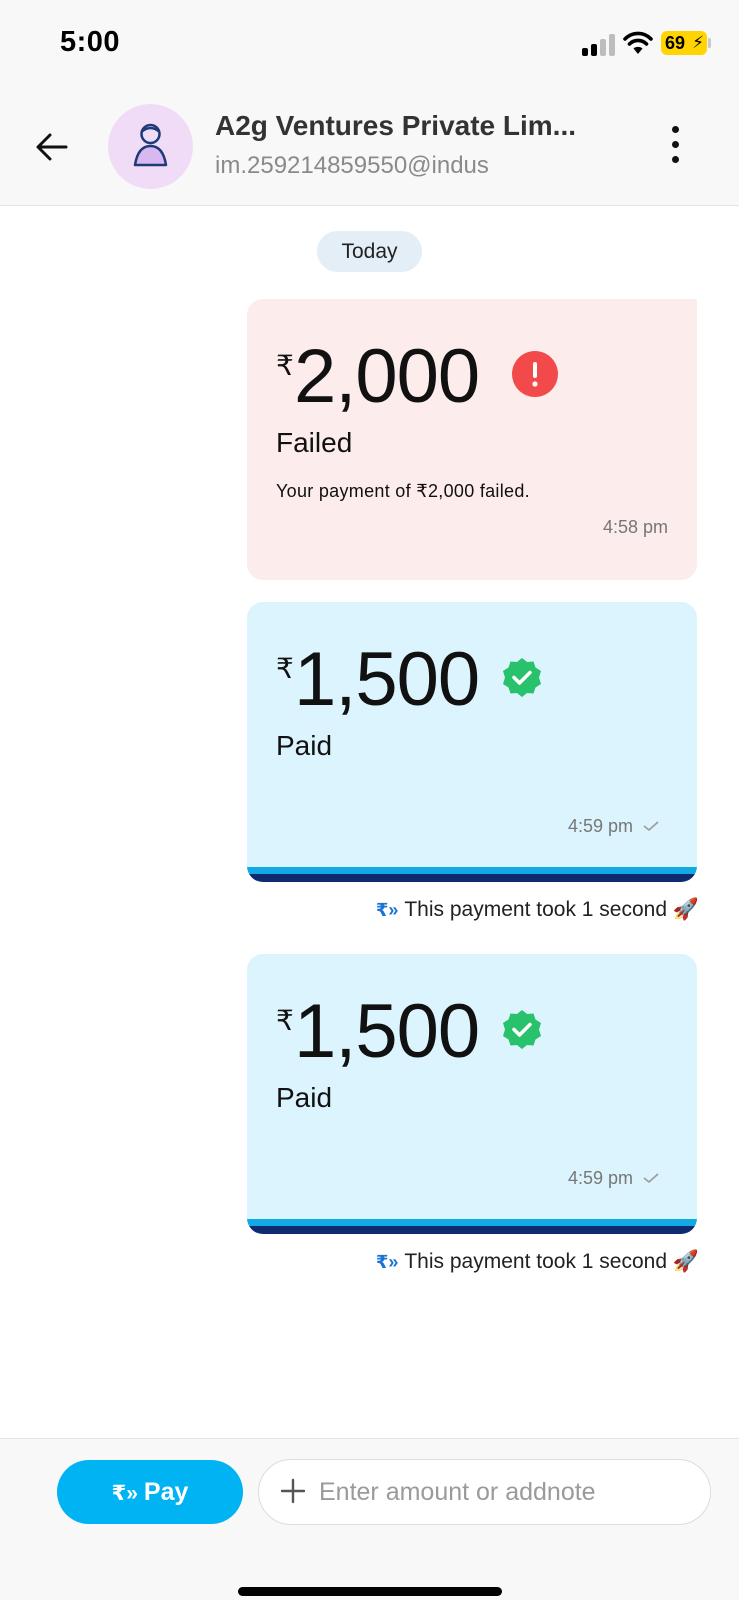  Describe the element at coordinates (535, 374) in the screenshot. I see `error-icon` at that location.